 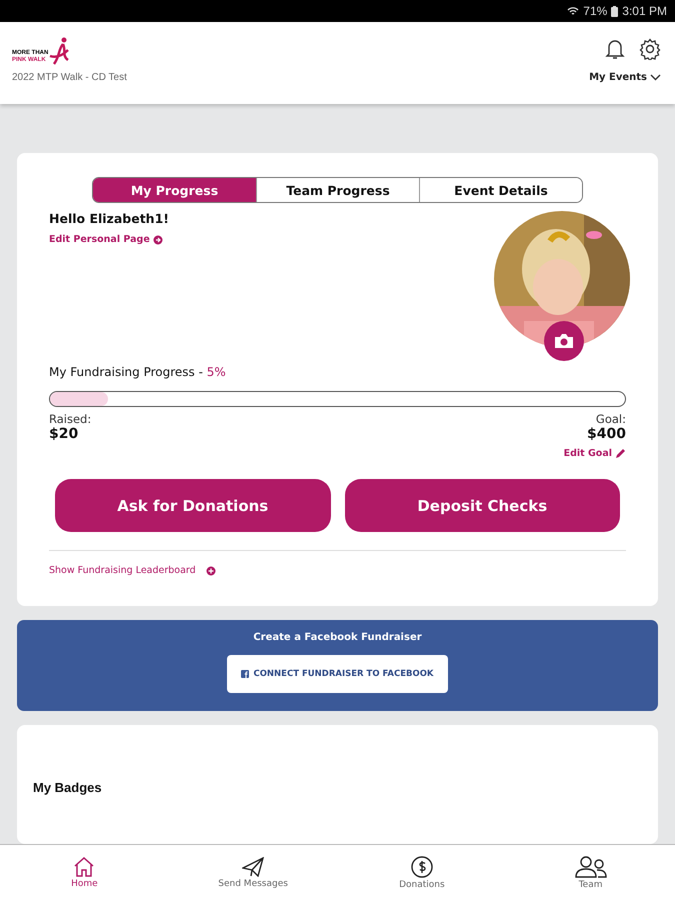 What do you see at coordinates (245, 674) in the screenshot?
I see `facebook-icon` at bounding box center [245, 674].